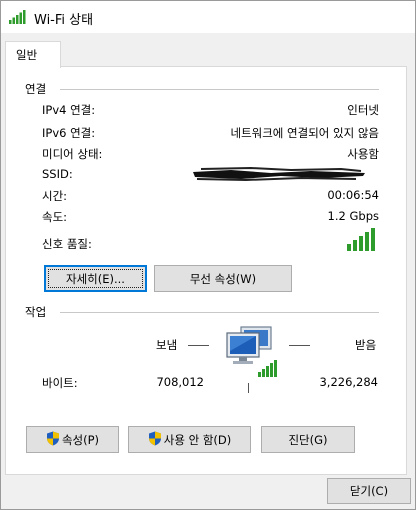 The height and width of the screenshot is (510, 416). What do you see at coordinates (69, 133) in the screenshot?
I see `ipv6-label: IPv6 연결:` at bounding box center [69, 133].